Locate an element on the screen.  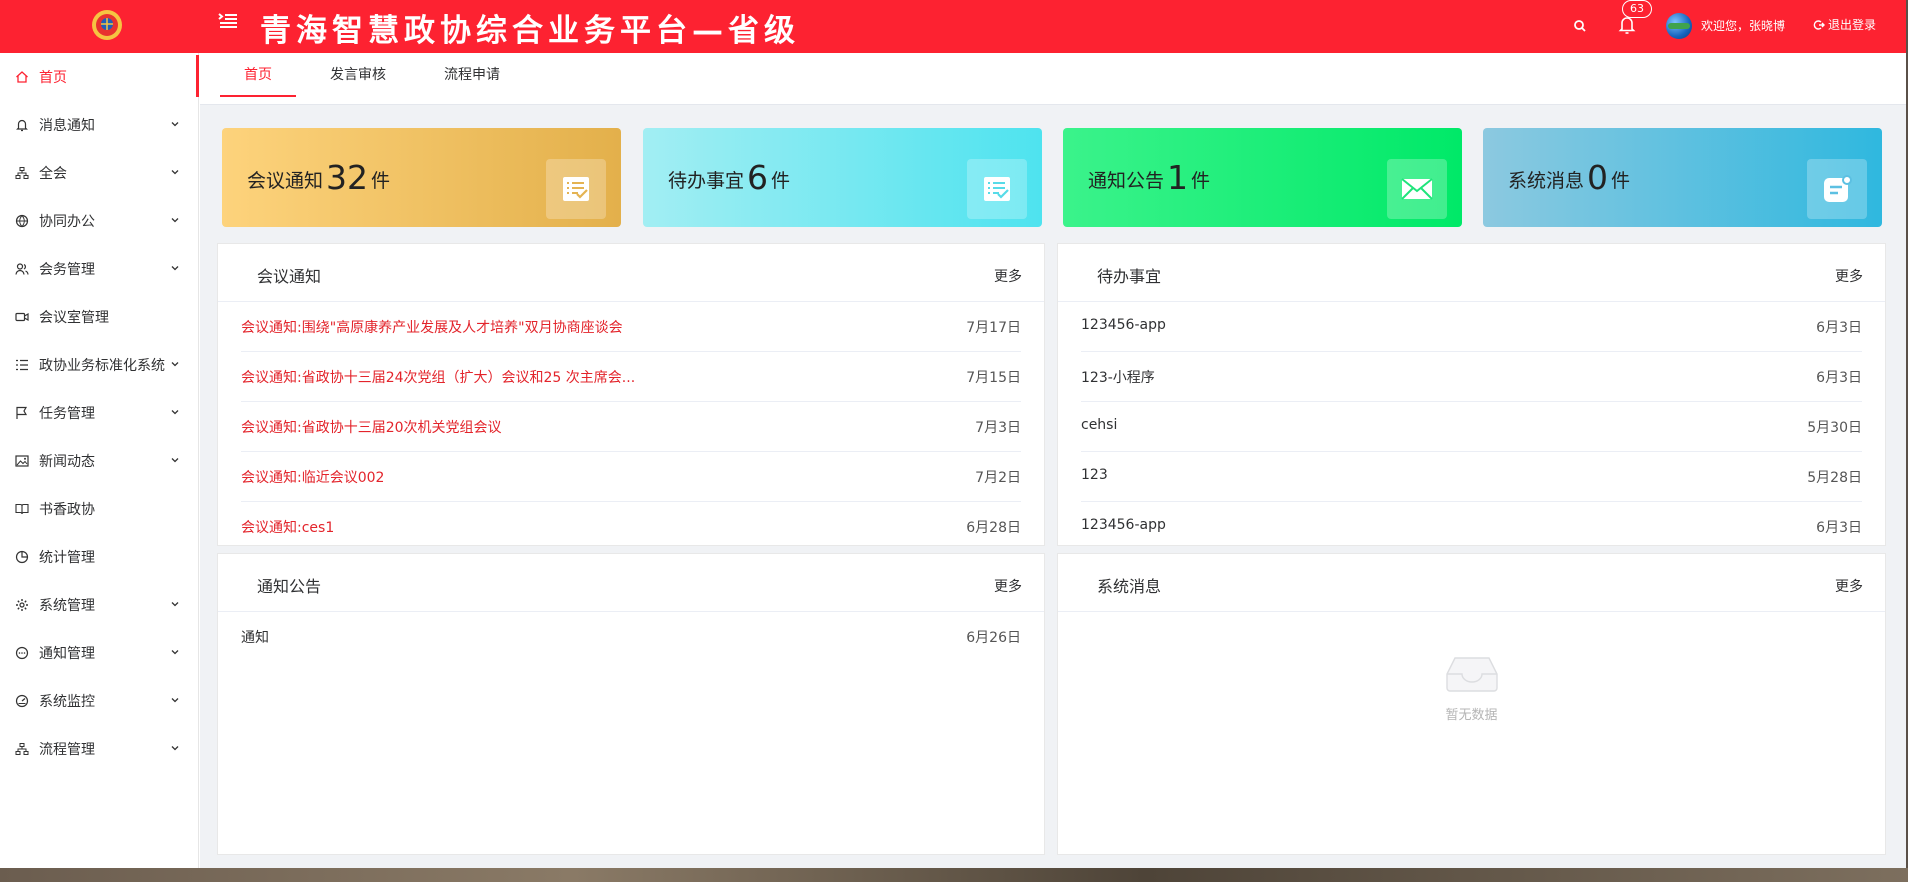
sidebar-item-label: 书香政协 is located at coordinates (67, 510).